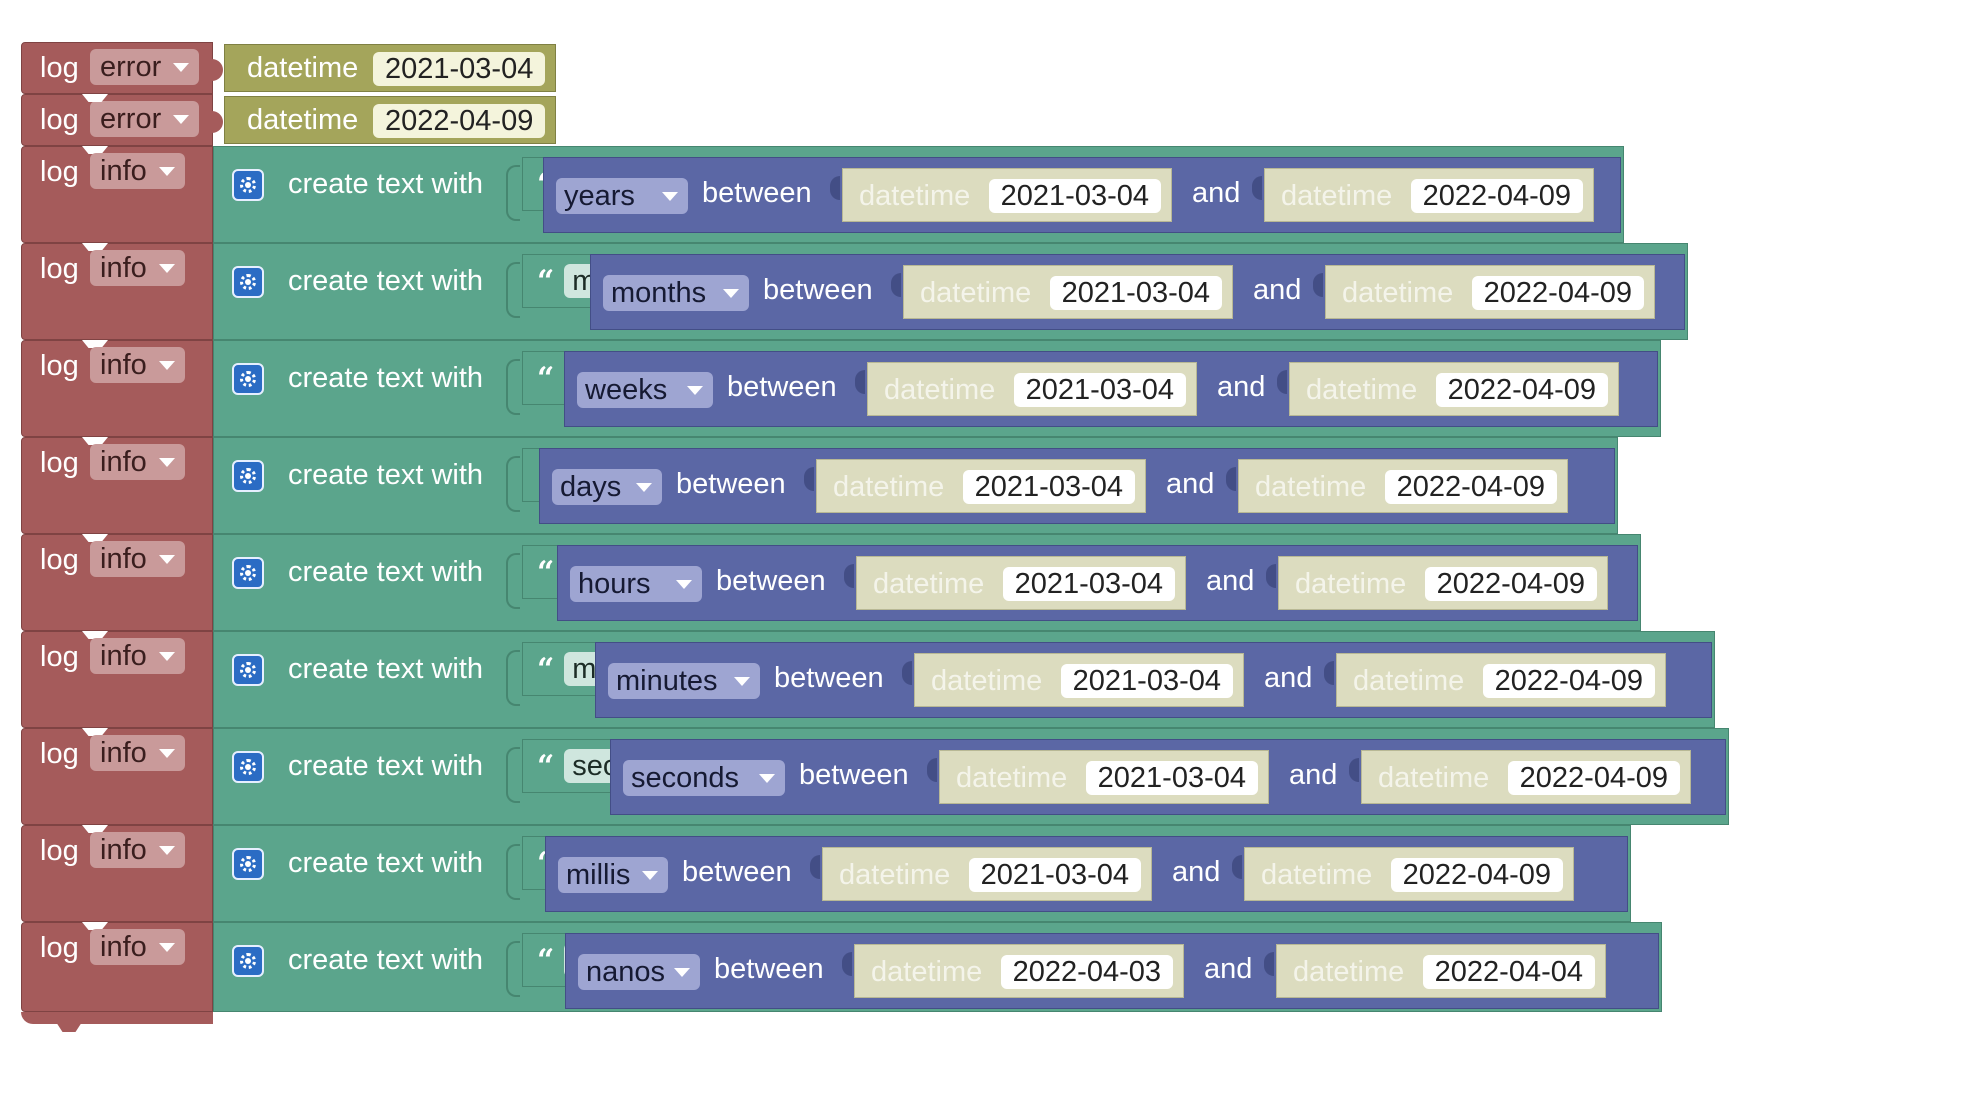  I want to click on unit-dropdown: nanos, so click(639, 972).